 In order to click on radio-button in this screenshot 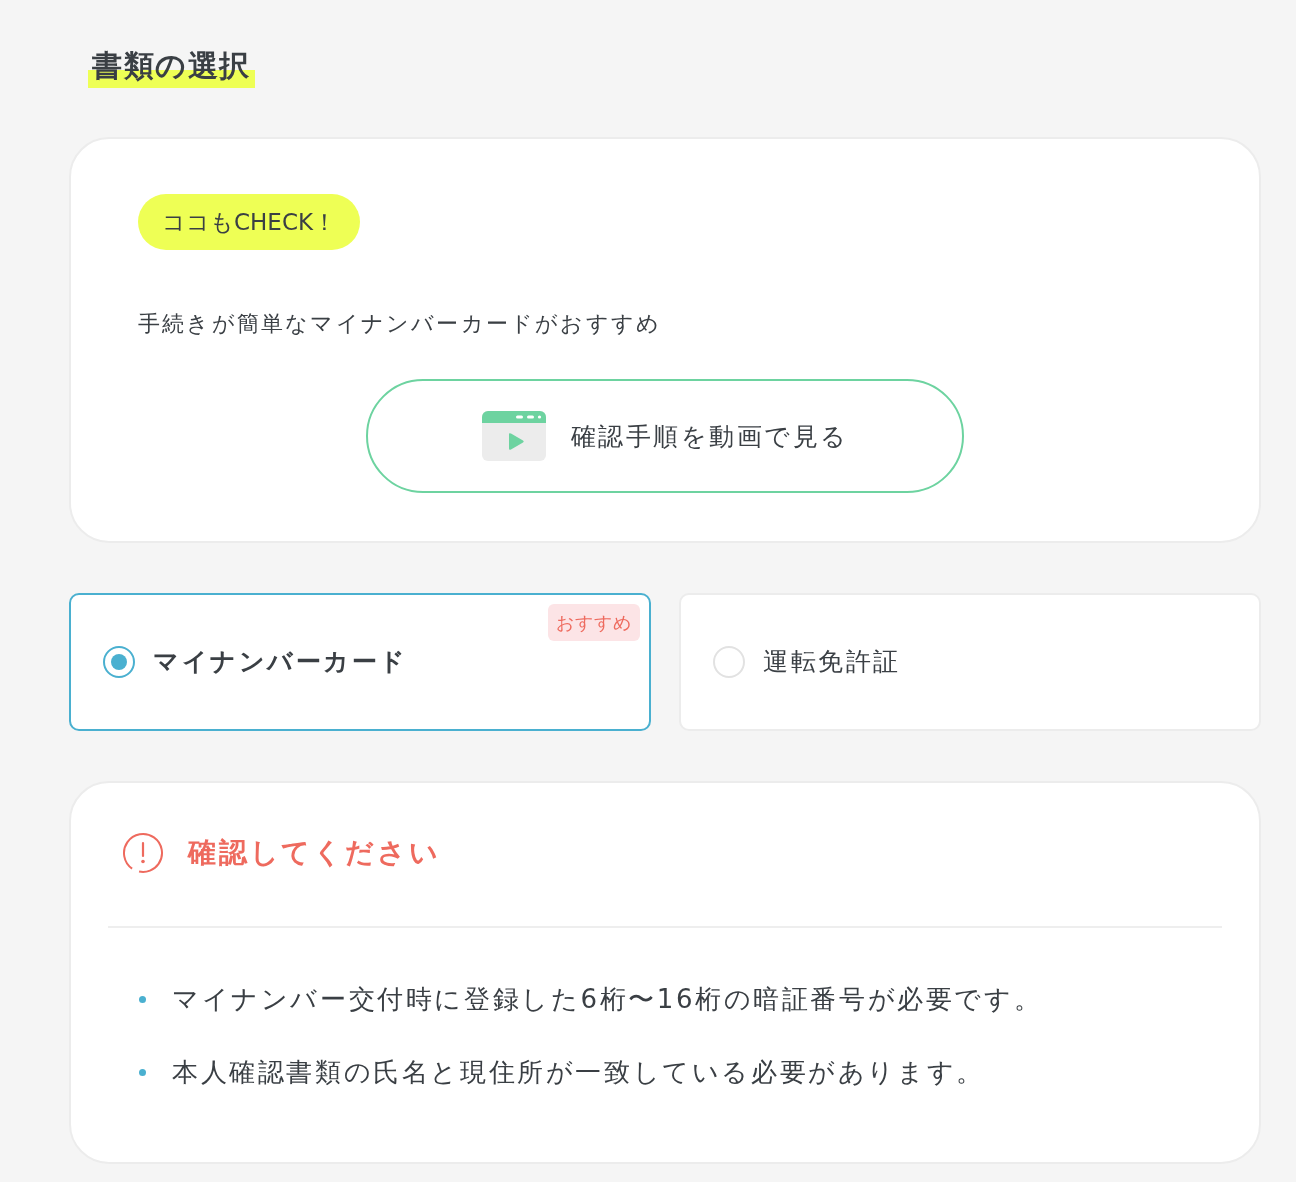, I will do `click(119, 662)`.